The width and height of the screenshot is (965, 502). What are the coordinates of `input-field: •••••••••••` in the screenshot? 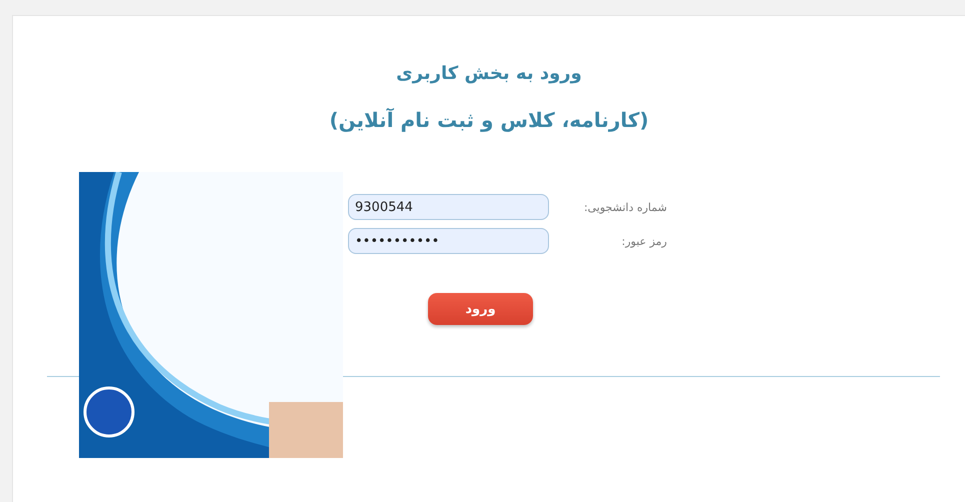 It's located at (448, 241).